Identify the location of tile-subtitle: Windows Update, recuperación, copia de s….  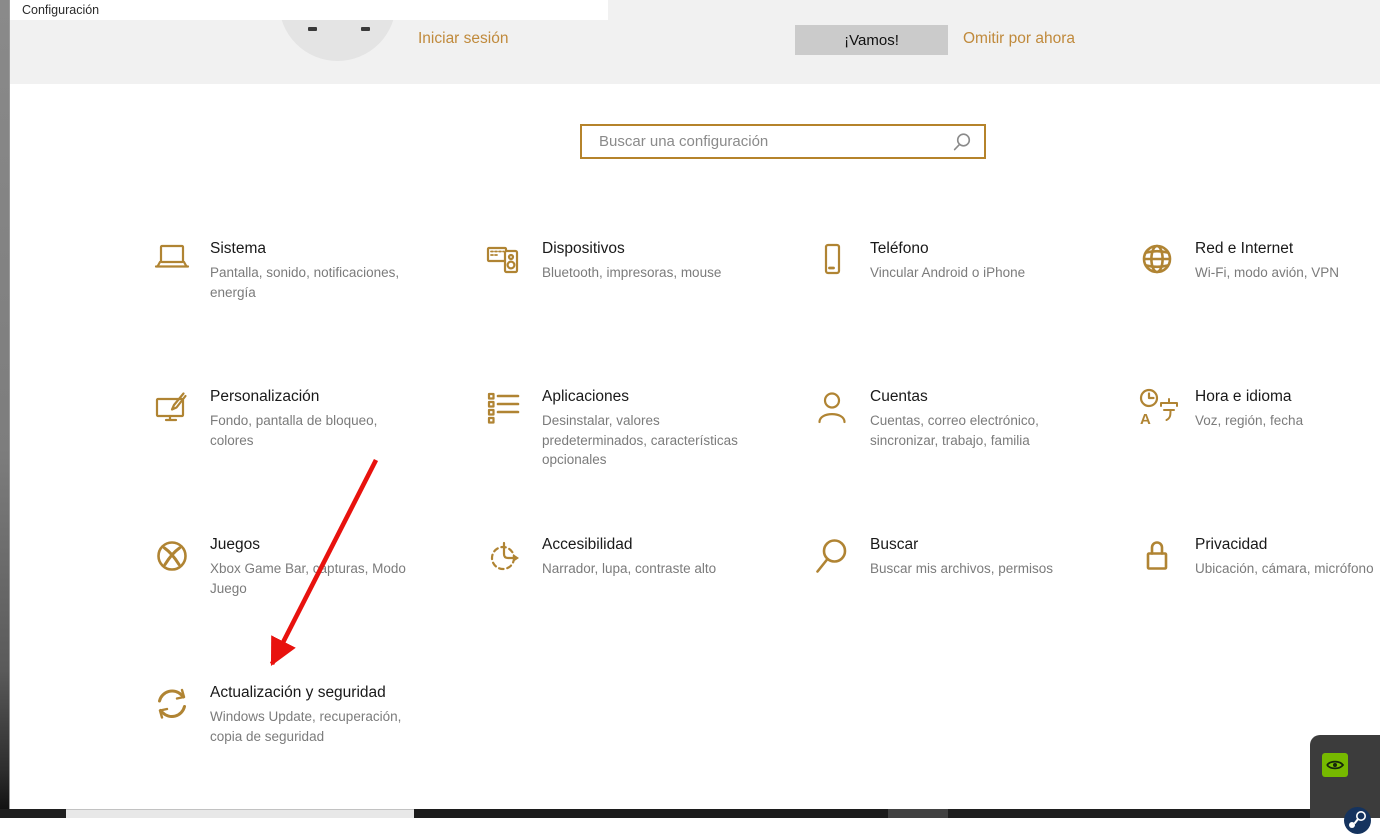
(306, 726).